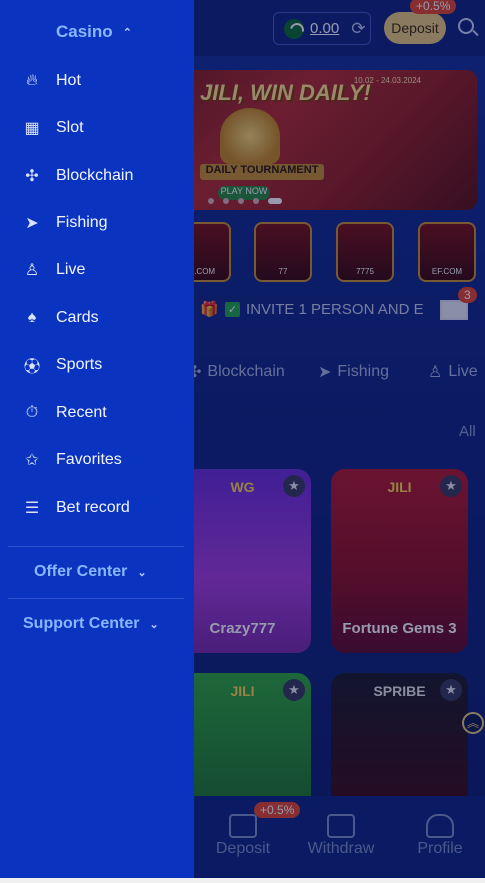 The height and width of the screenshot is (883, 485). I want to click on menu-item-label: Fishing, so click(82, 222).